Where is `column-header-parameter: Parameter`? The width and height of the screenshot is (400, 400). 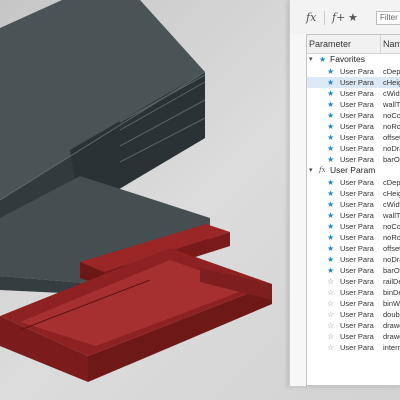
column-header-parameter: Parameter is located at coordinates (330, 44).